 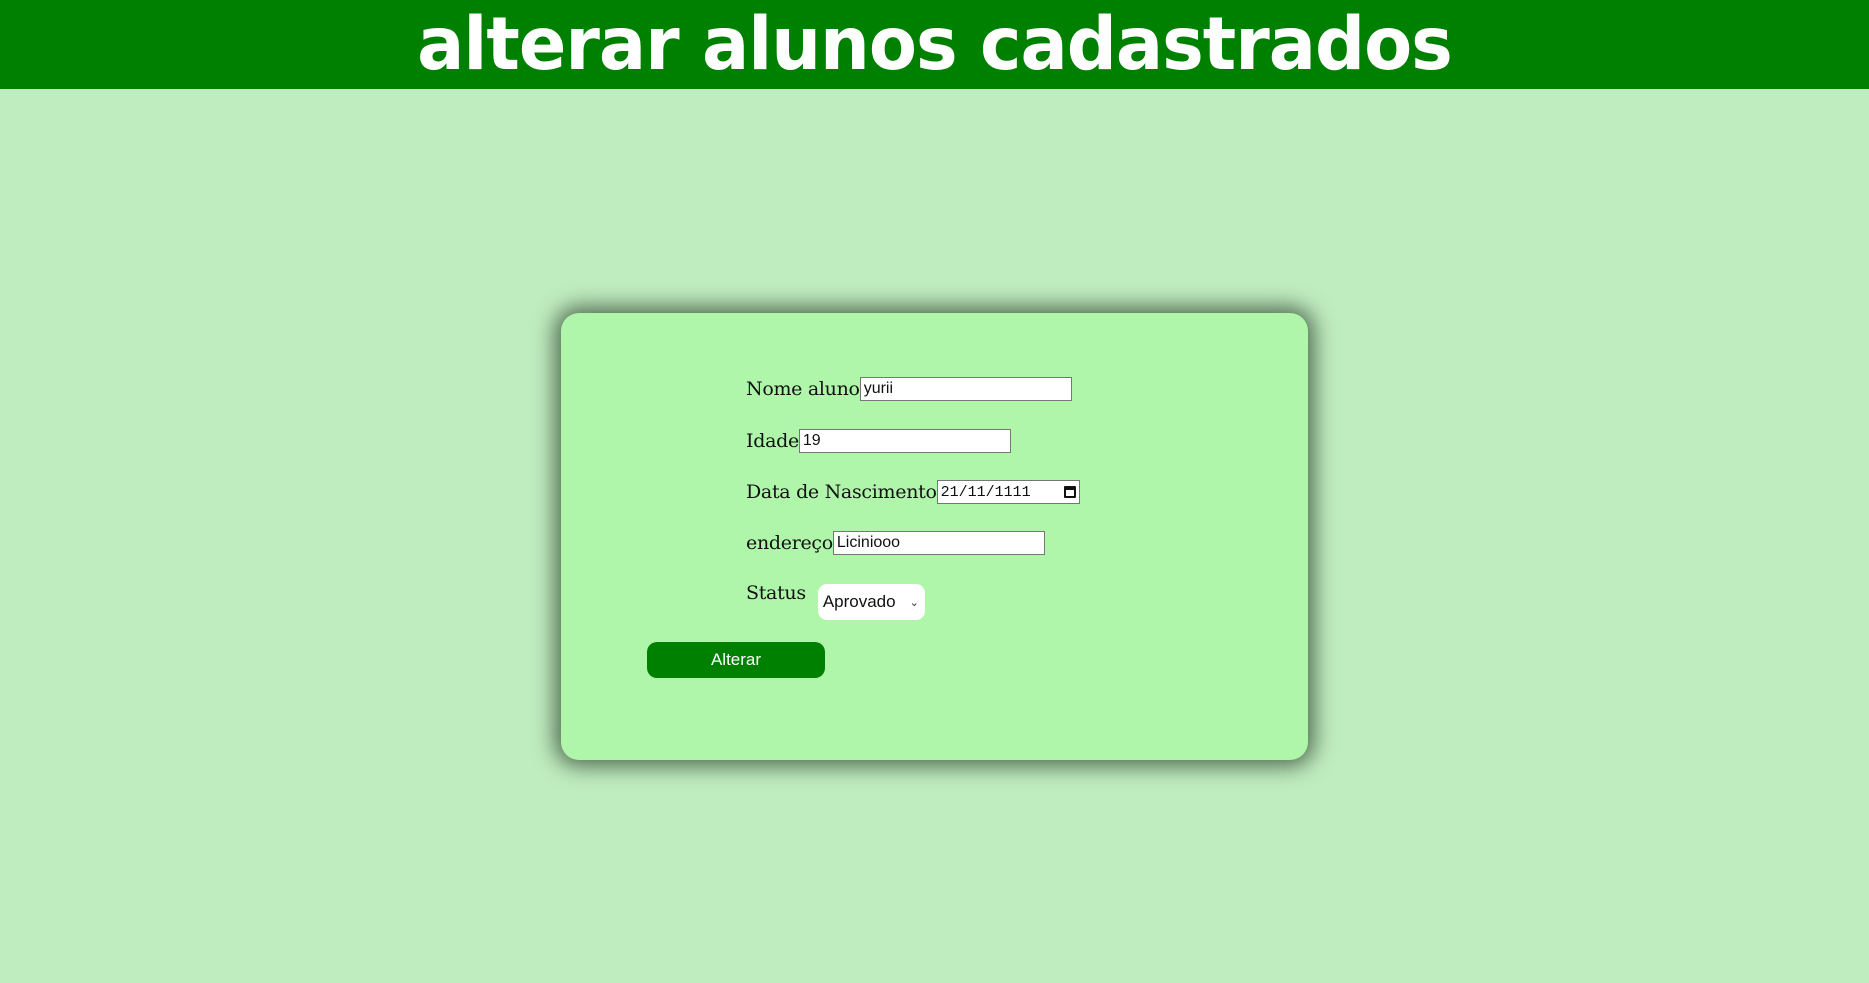 What do you see at coordinates (859, 601) in the screenshot?
I see `status-selected-value: Aprovado` at bounding box center [859, 601].